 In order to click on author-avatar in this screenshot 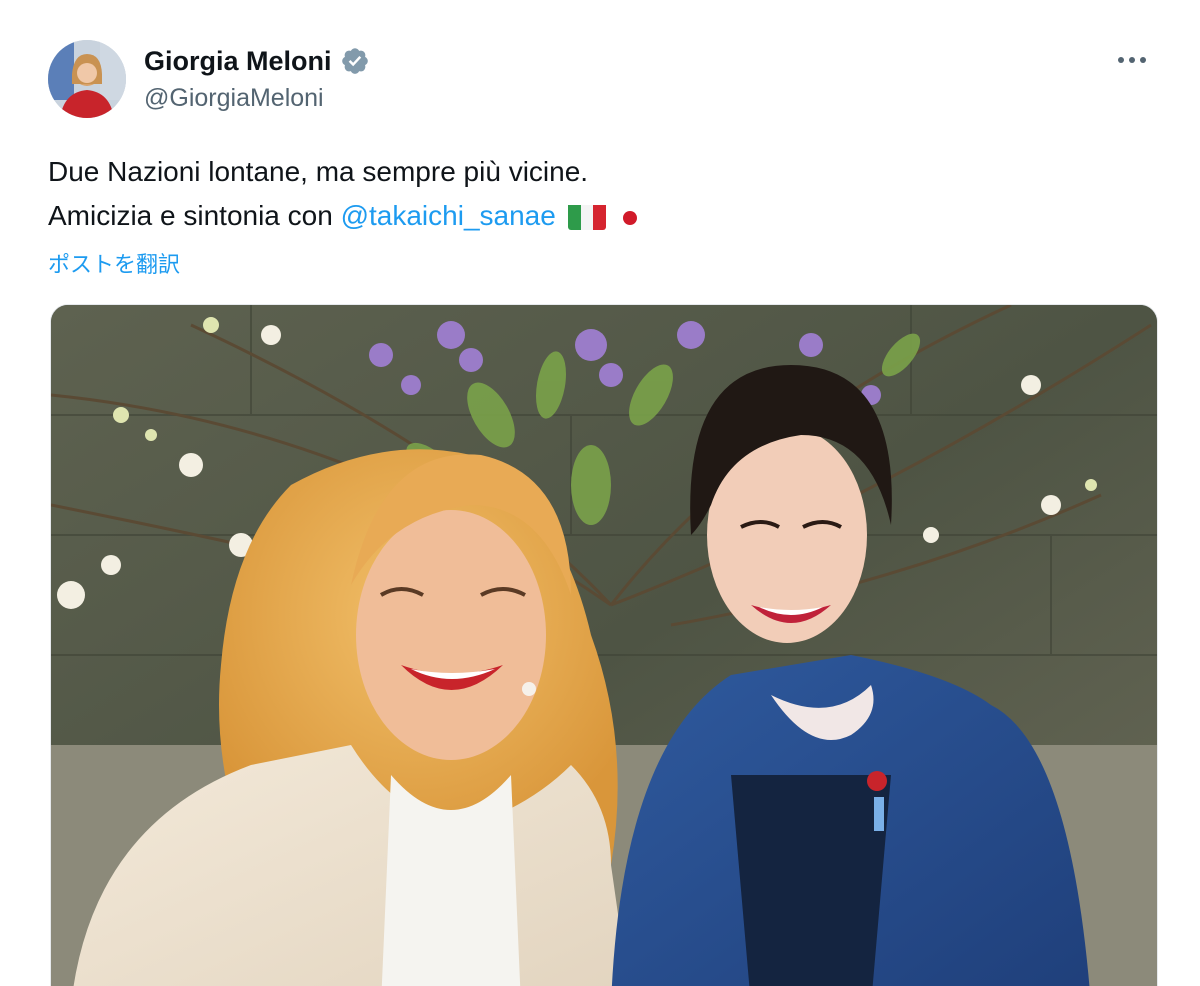, I will do `click(87, 79)`.